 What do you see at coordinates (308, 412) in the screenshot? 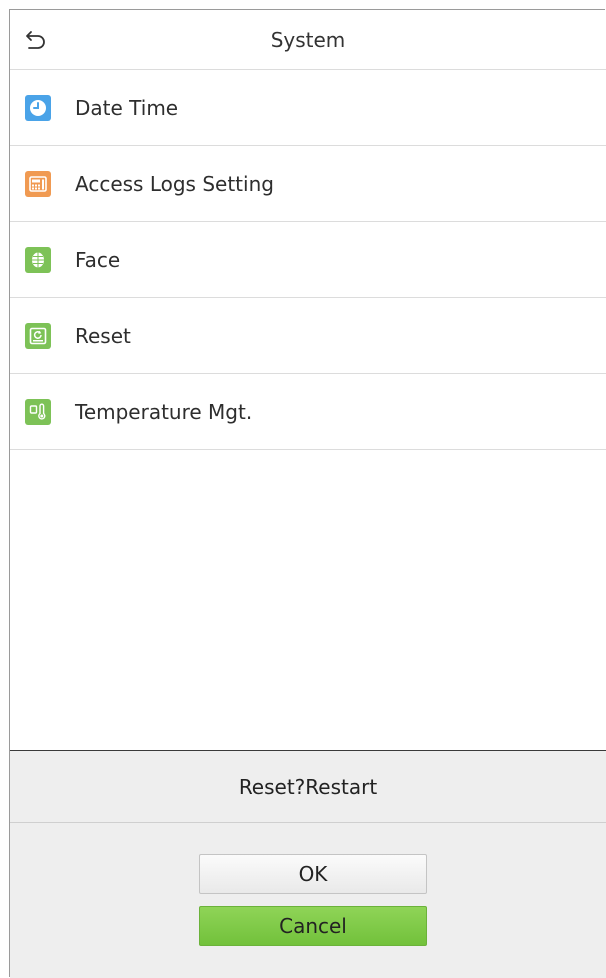
I see `menu-item-temperature-mgt: Temperature Mgt.` at bounding box center [308, 412].